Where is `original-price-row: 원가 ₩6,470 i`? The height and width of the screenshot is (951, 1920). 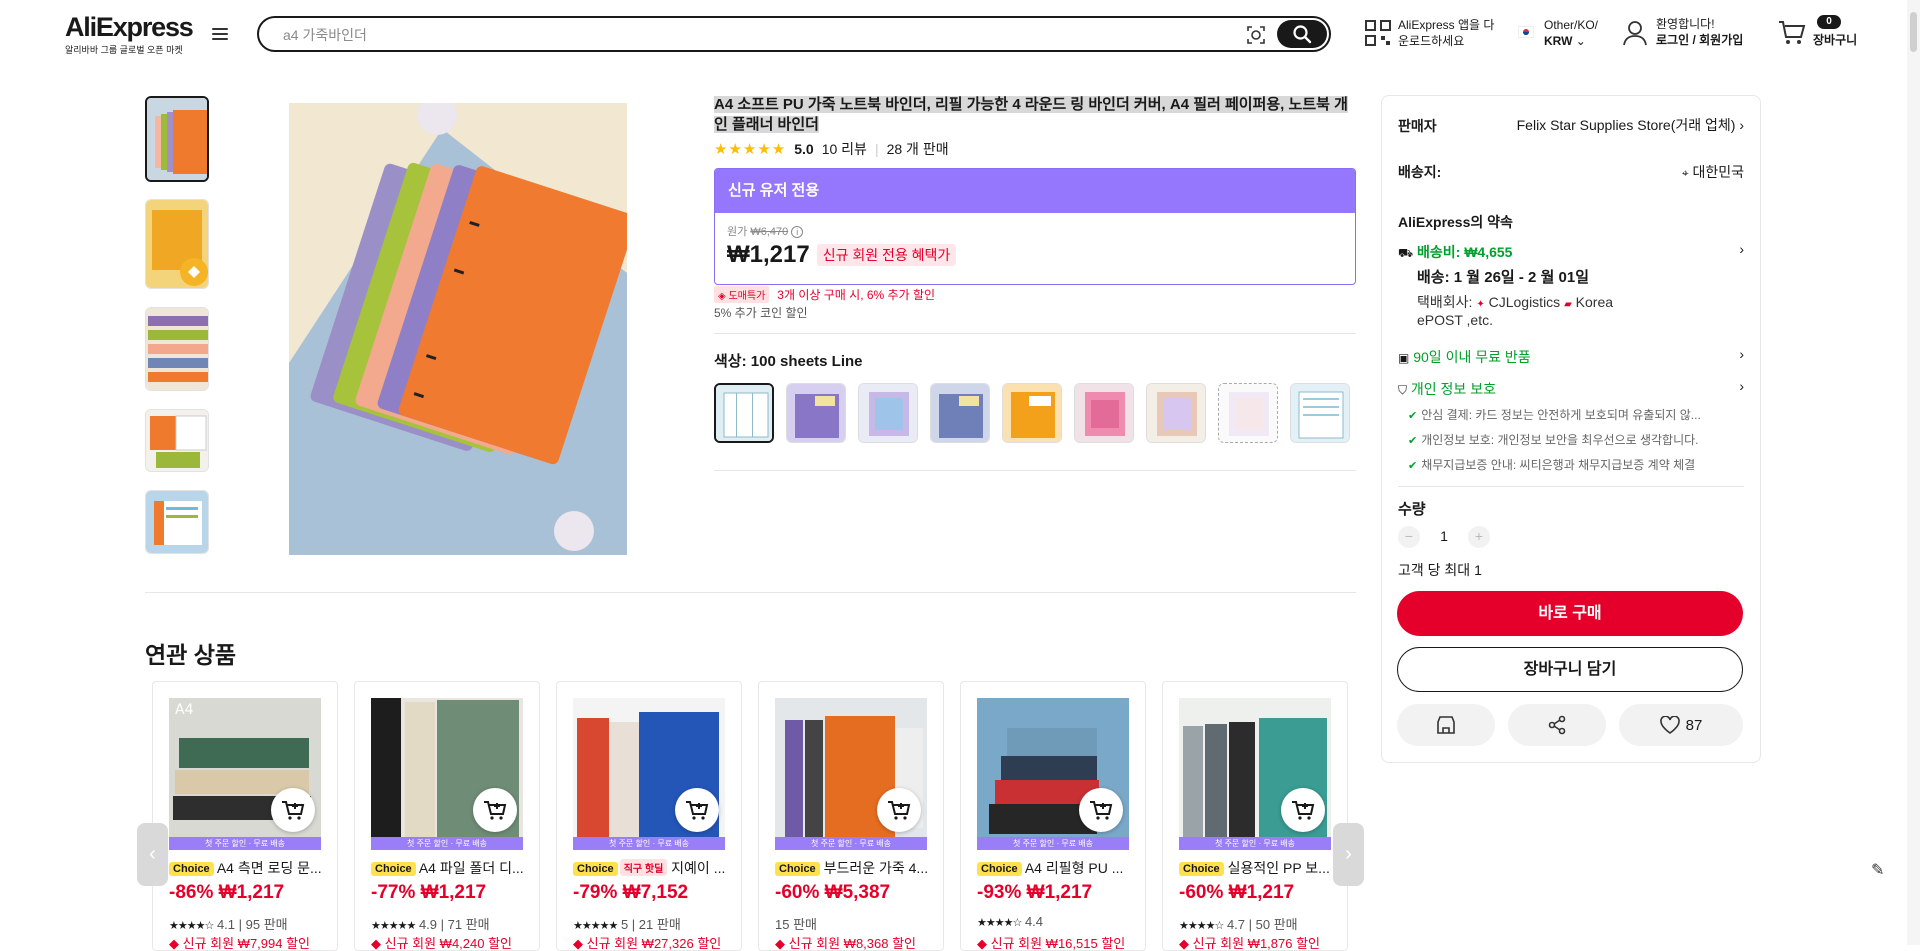 original-price-row: 원가 ₩6,470 i is located at coordinates (1035, 231).